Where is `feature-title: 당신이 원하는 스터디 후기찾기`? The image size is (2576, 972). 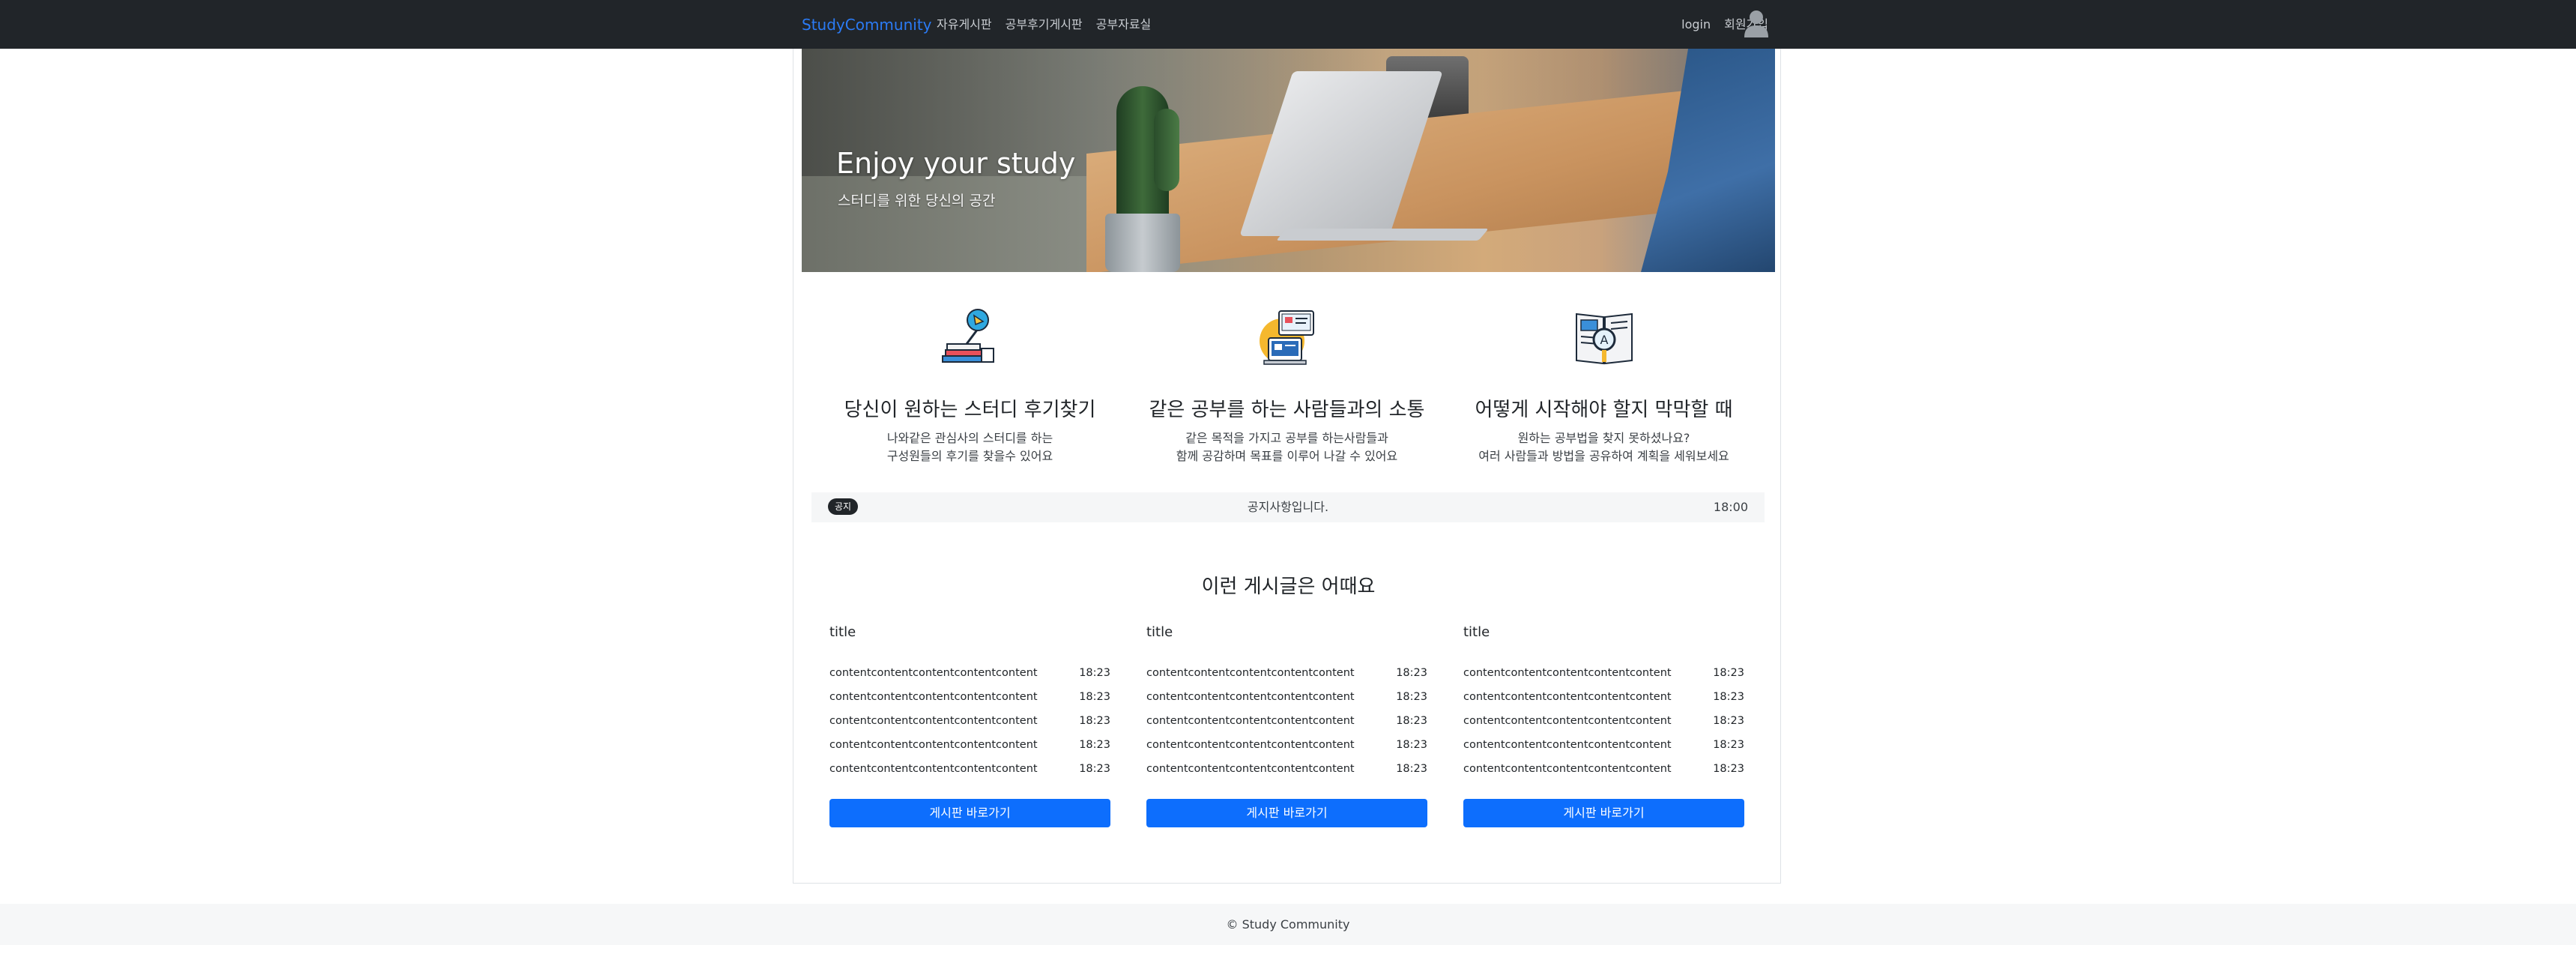 feature-title: 당신이 원하는 스터디 후기찾기 is located at coordinates (970, 410).